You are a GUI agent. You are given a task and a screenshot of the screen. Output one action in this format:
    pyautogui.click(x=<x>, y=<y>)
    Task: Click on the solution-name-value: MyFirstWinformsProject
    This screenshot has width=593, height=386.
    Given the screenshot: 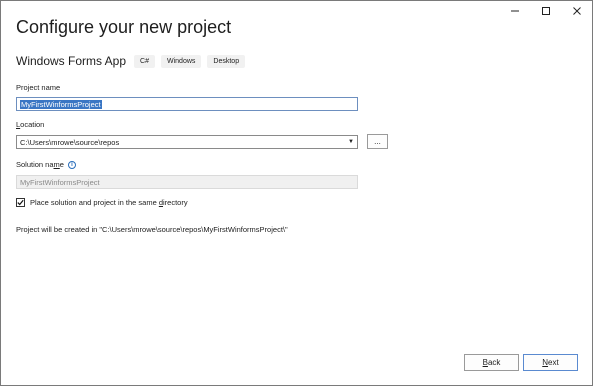 What is the action you would take?
    pyautogui.click(x=60, y=182)
    